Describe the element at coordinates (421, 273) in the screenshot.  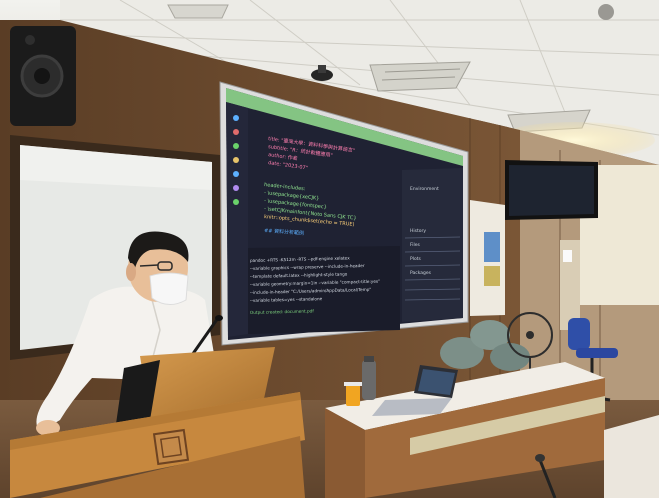
I see `panel-item: Packages` at that location.